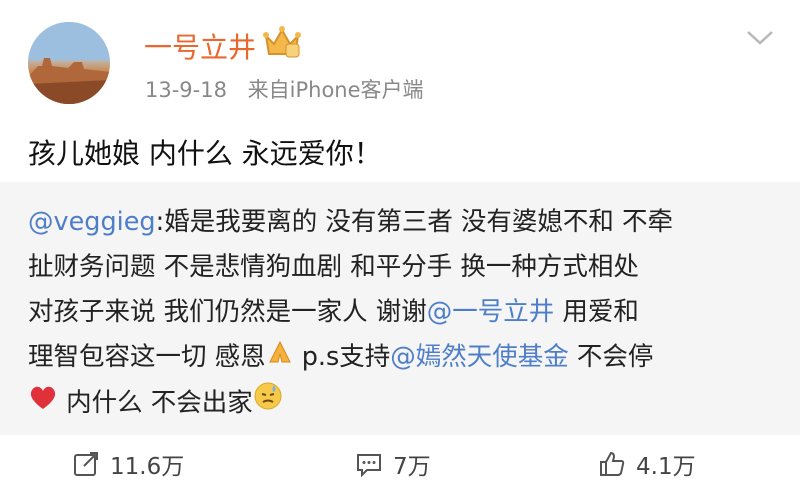 This screenshot has height=489, width=800. What do you see at coordinates (369, 466) in the screenshot?
I see `comment-icon` at bounding box center [369, 466].